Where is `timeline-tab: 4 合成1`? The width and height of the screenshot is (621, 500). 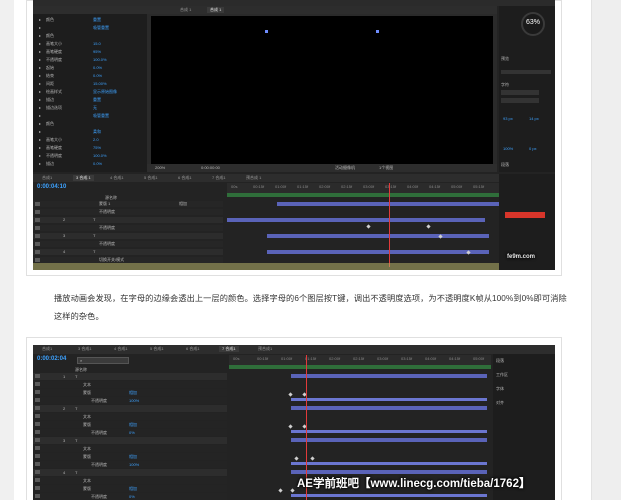
timeline-tab: 4 合成1 is located at coordinates (117, 178).